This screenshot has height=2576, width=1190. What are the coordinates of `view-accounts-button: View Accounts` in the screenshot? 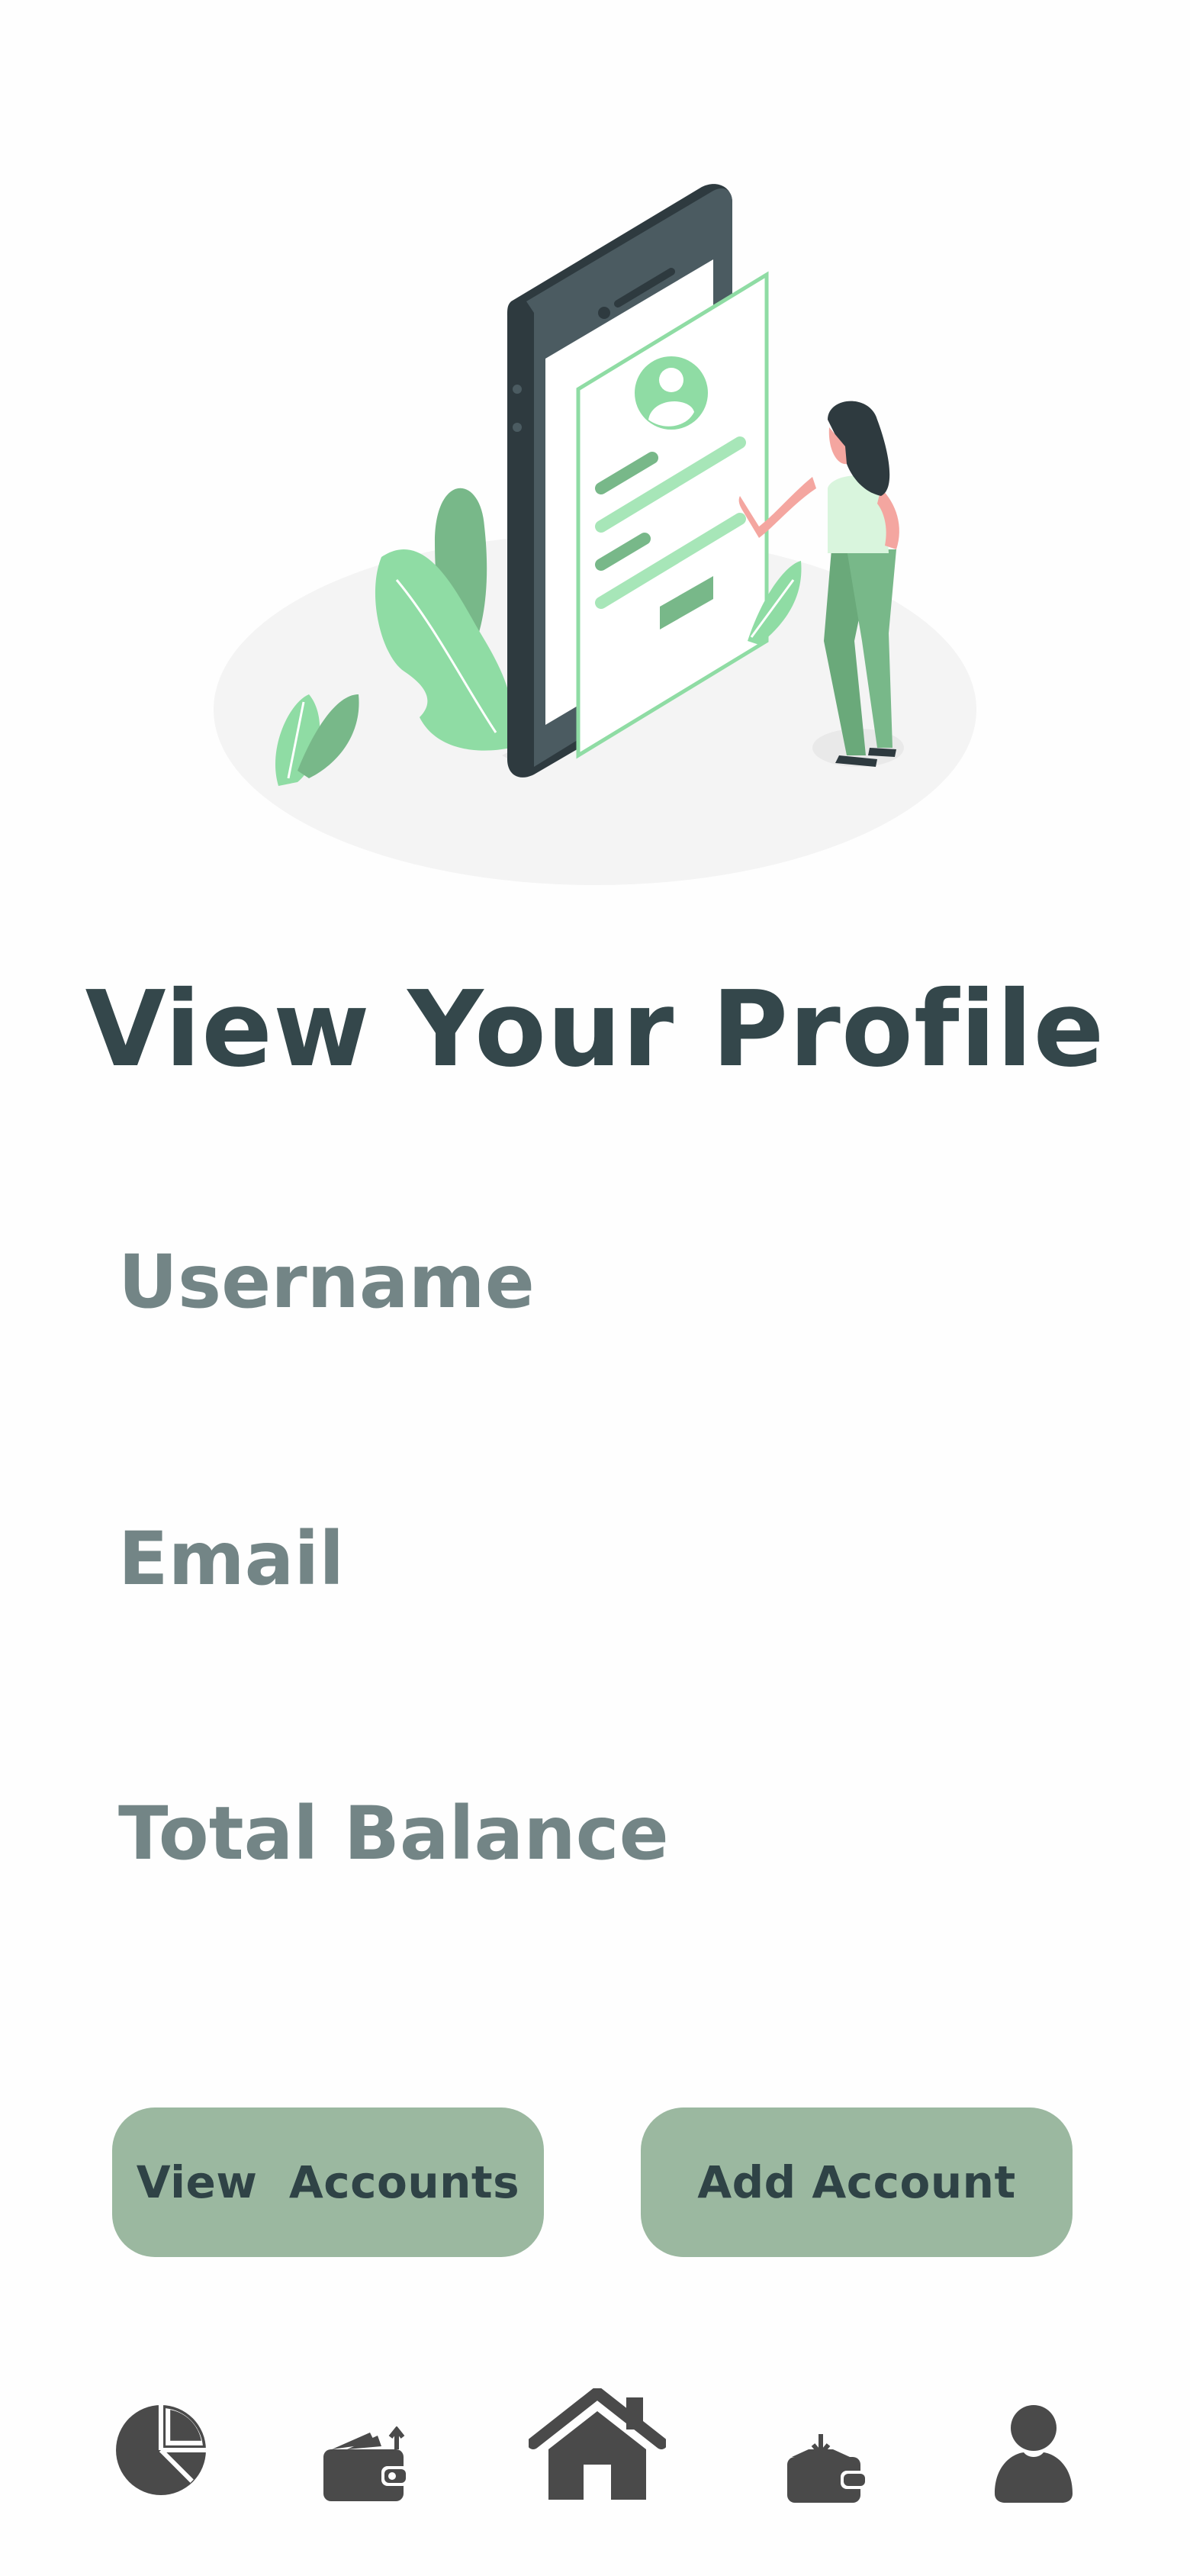 It's located at (328, 2182).